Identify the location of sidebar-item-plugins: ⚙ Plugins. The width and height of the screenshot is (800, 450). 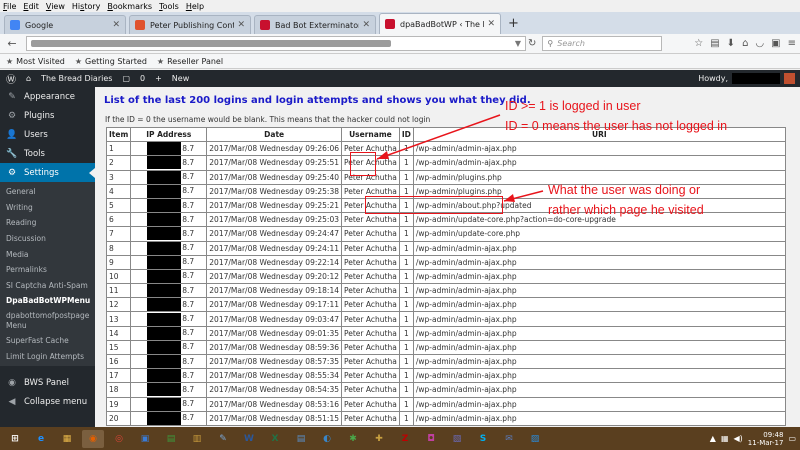
(47, 115).